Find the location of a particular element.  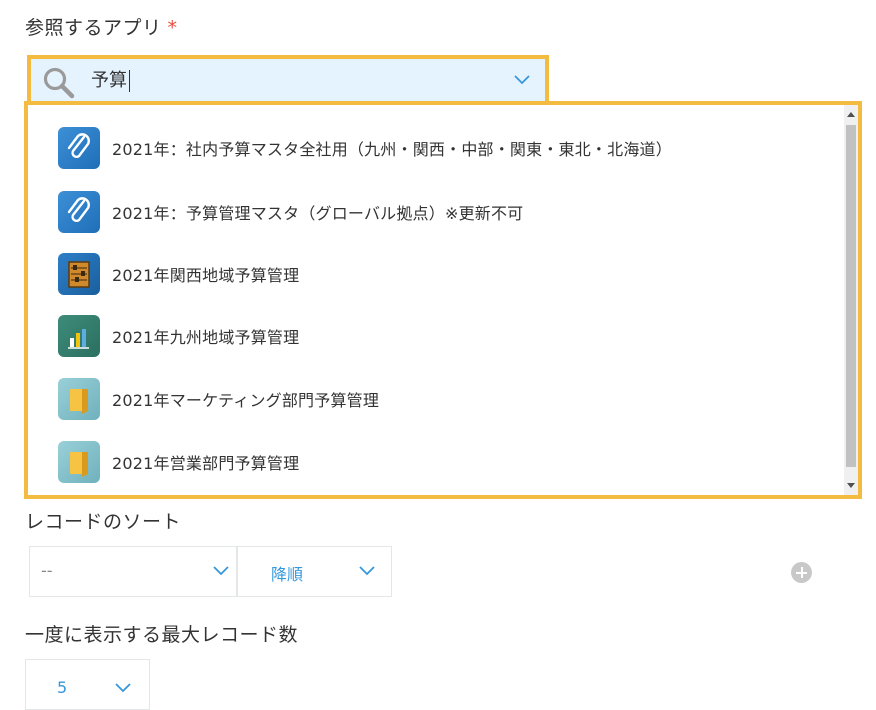

sort-order-value: 降順 is located at coordinates (287, 574).